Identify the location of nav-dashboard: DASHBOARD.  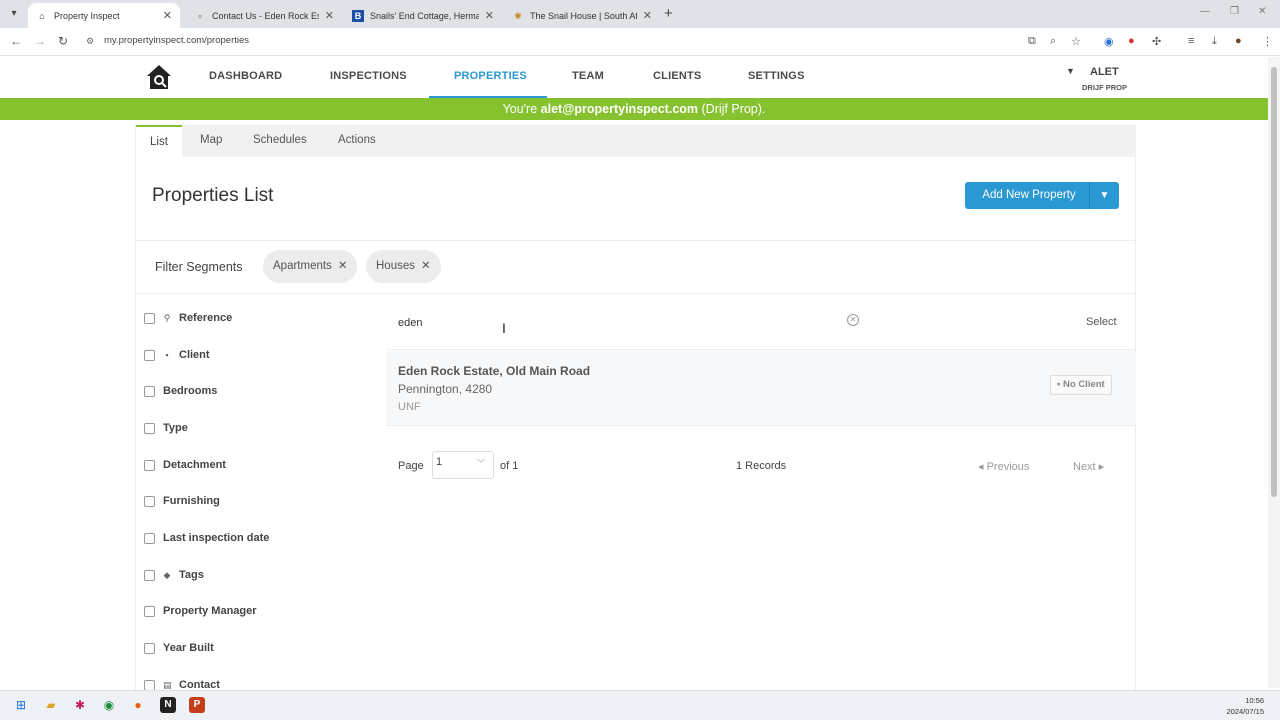
(245, 76).